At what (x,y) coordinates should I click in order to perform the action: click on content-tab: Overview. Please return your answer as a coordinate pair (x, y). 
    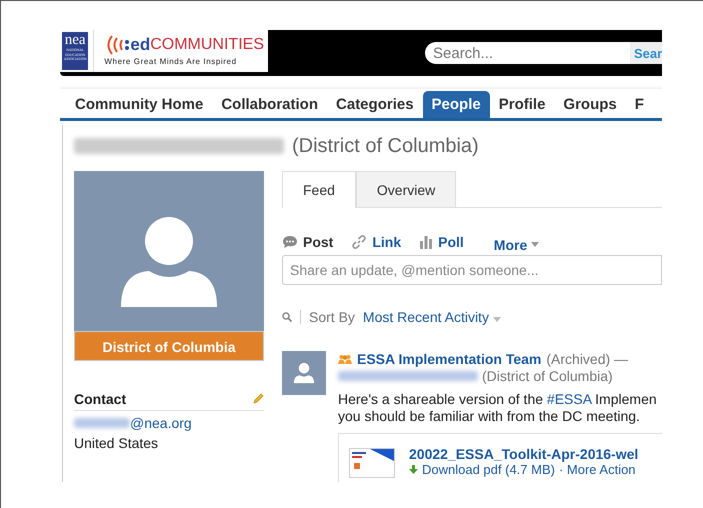
    Looking at the image, I should click on (406, 189).